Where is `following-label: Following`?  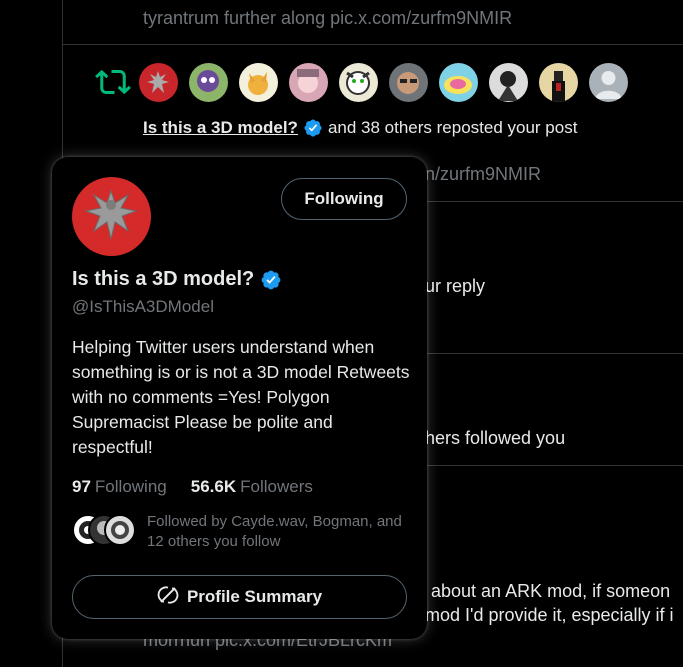
following-label: Following is located at coordinates (130, 486).